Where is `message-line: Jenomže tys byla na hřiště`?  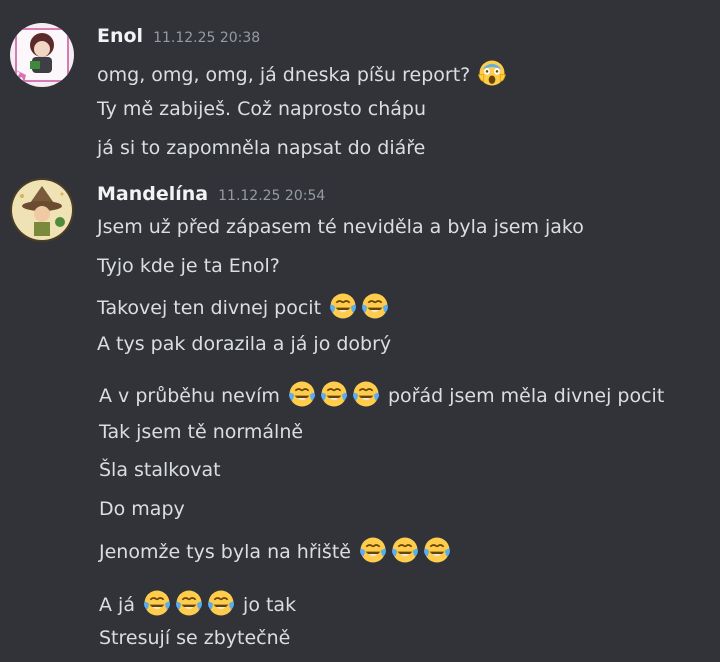
message-line: Jenomže tys byla na hřiště is located at coordinates (276, 550).